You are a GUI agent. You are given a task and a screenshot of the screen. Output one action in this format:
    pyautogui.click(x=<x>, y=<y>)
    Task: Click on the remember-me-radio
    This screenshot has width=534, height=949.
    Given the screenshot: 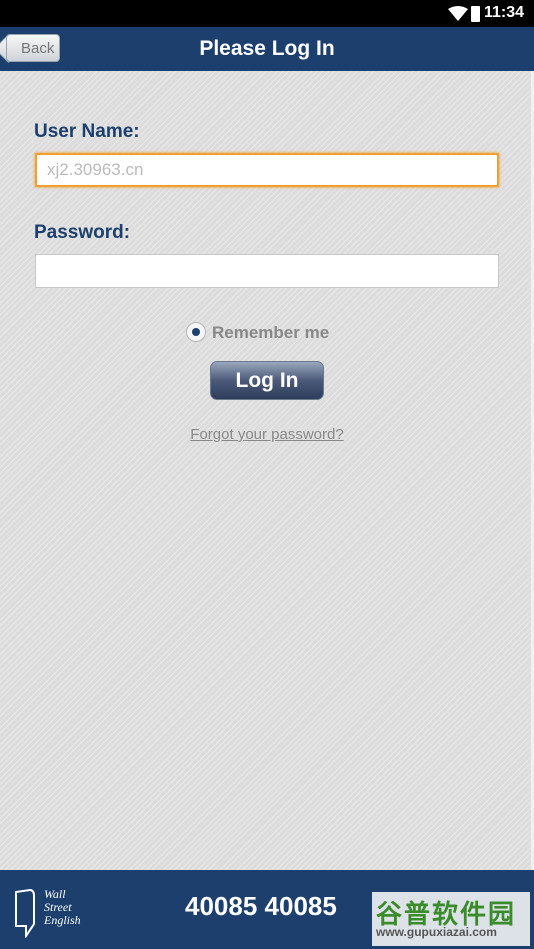 What is the action you would take?
    pyautogui.click(x=196, y=332)
    